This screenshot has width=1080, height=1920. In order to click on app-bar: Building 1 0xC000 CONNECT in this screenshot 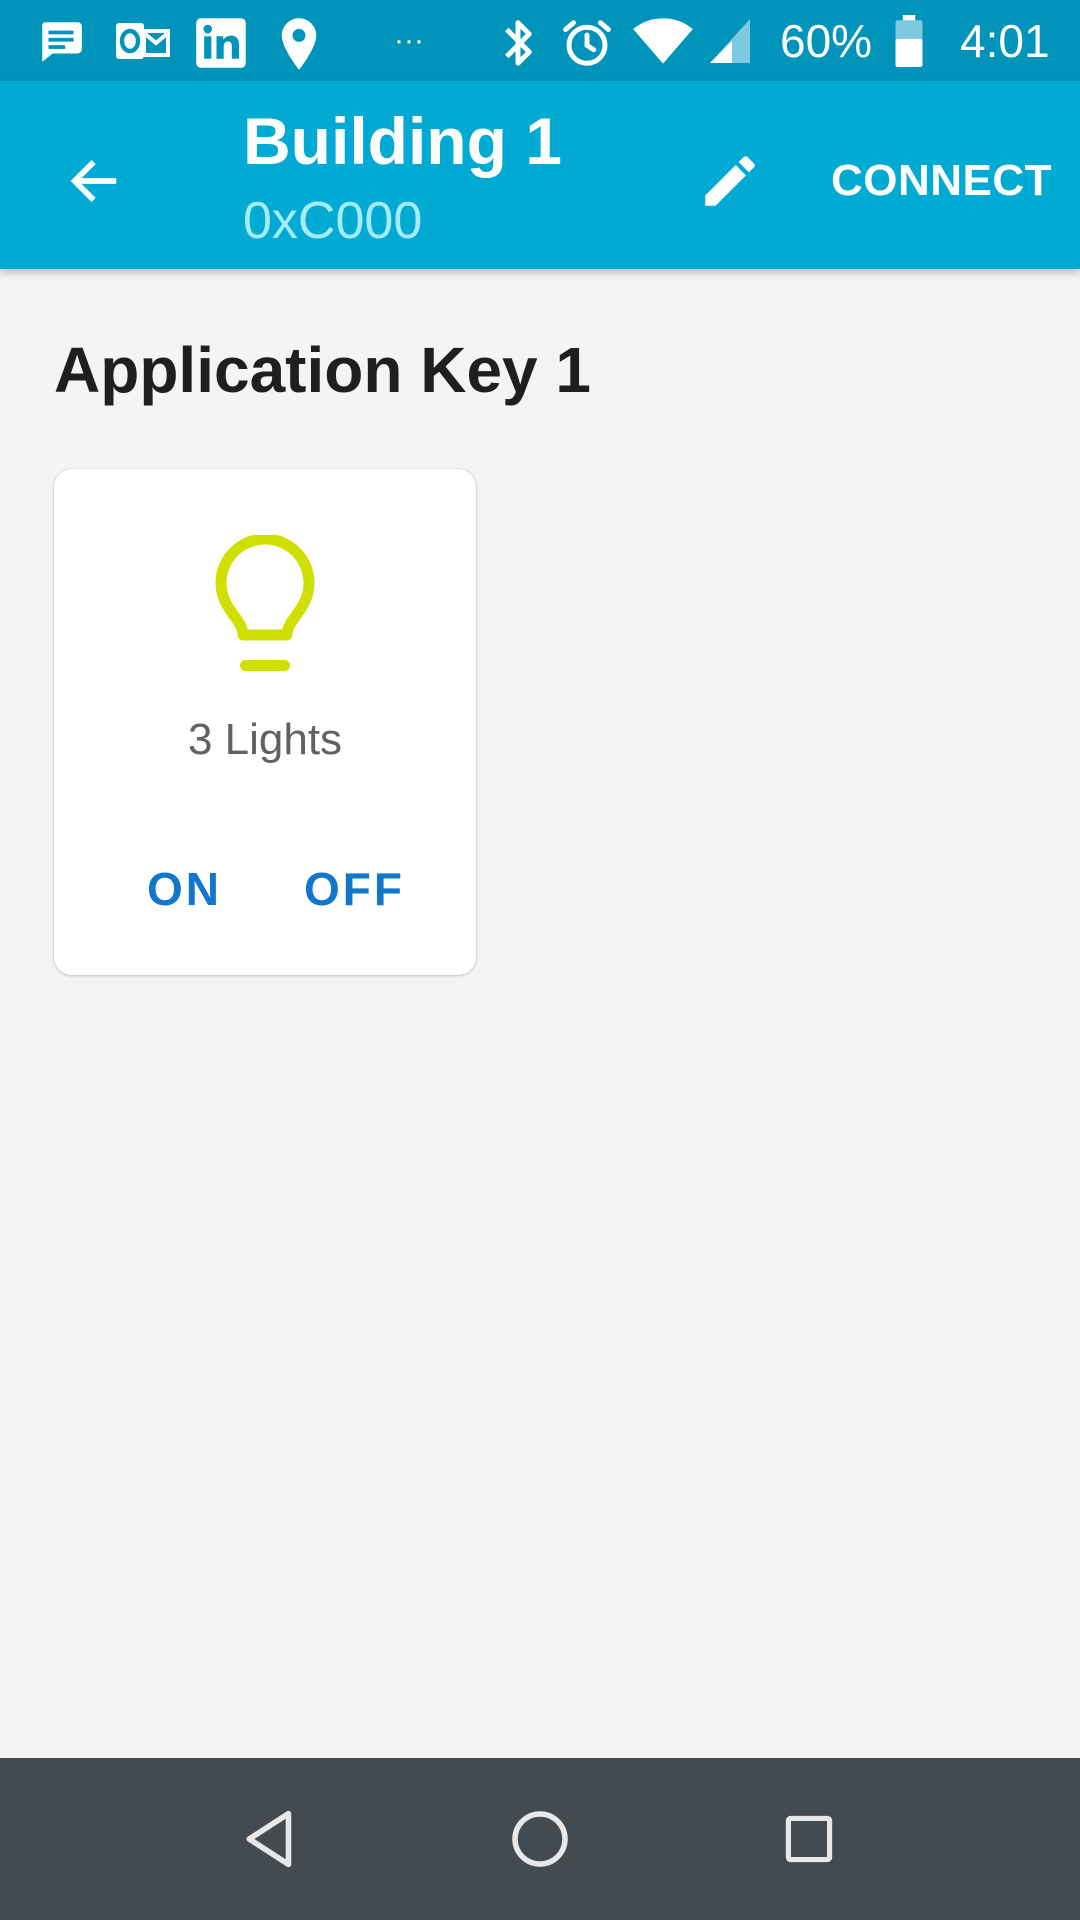, I will do `click(540, 175)`.